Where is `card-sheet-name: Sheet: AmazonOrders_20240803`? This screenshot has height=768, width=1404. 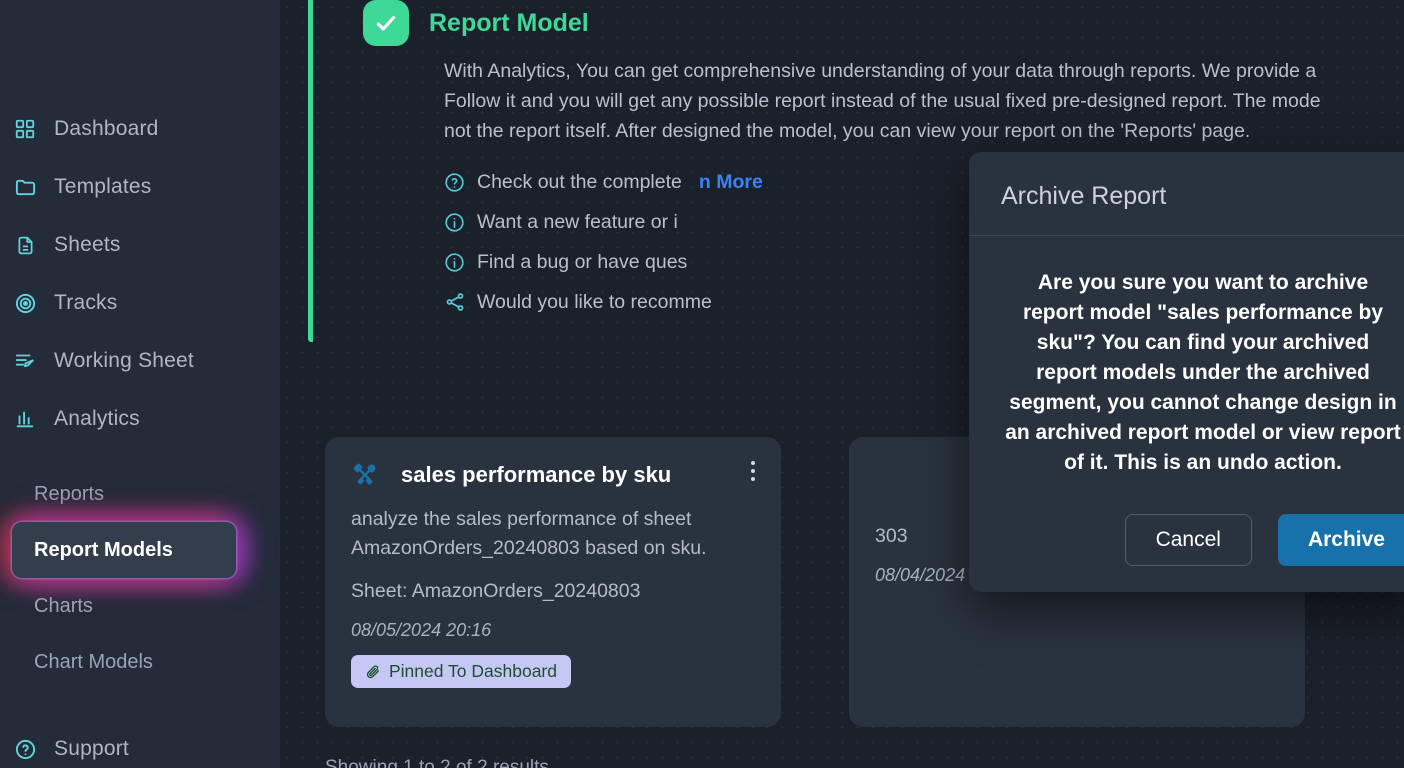 card-sheet-name: Sheet: AmazonOrders_20240803 is located at coordinates (496, 591).